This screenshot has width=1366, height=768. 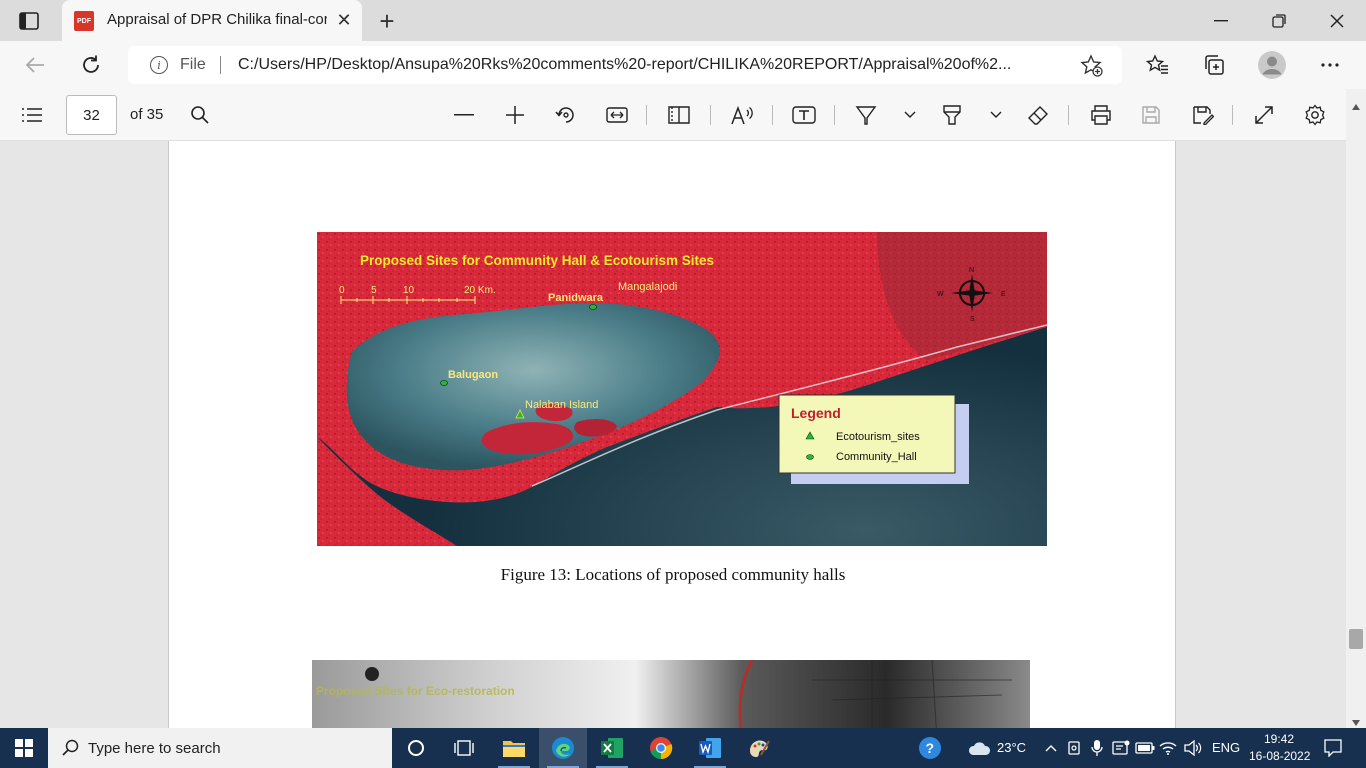 I want to click on word-icon, so click(x=710, y=748).